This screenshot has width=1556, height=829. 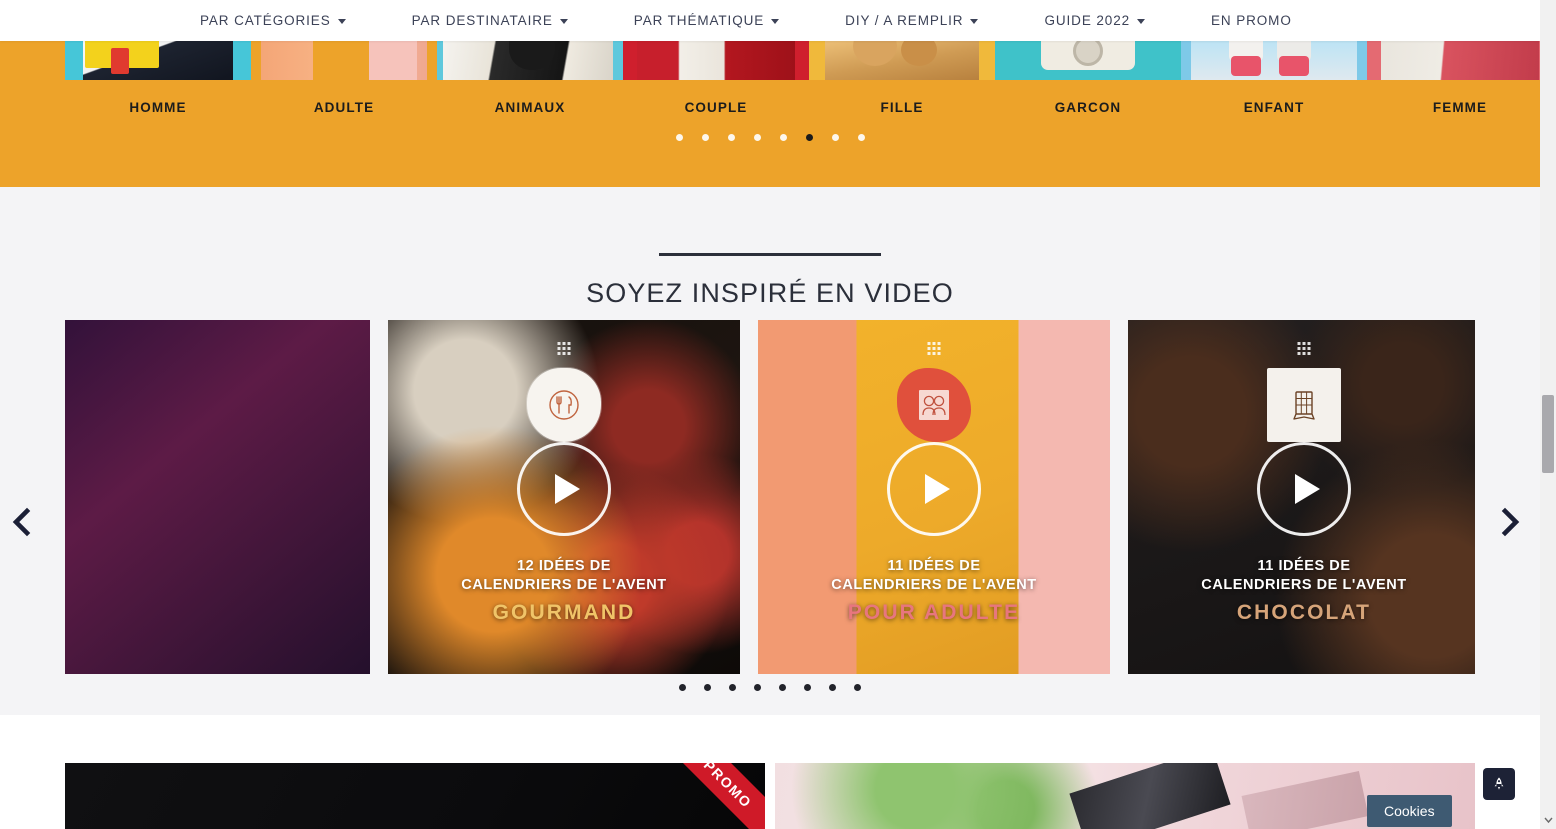 What do you see at coordinates (699, 20) in the screenshot?
I see `nav-item-label: PAR THÉMATIQUE` at bounding box center [699, 20].